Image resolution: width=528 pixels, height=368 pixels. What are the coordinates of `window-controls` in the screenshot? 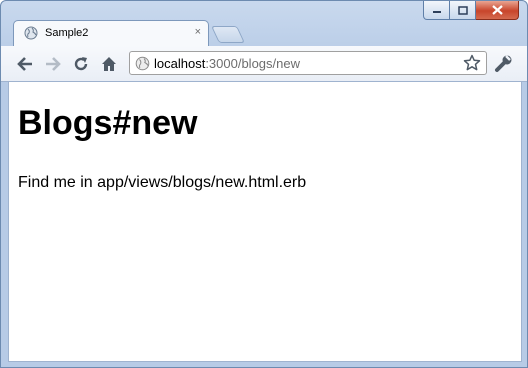 It's located at (471, 10).